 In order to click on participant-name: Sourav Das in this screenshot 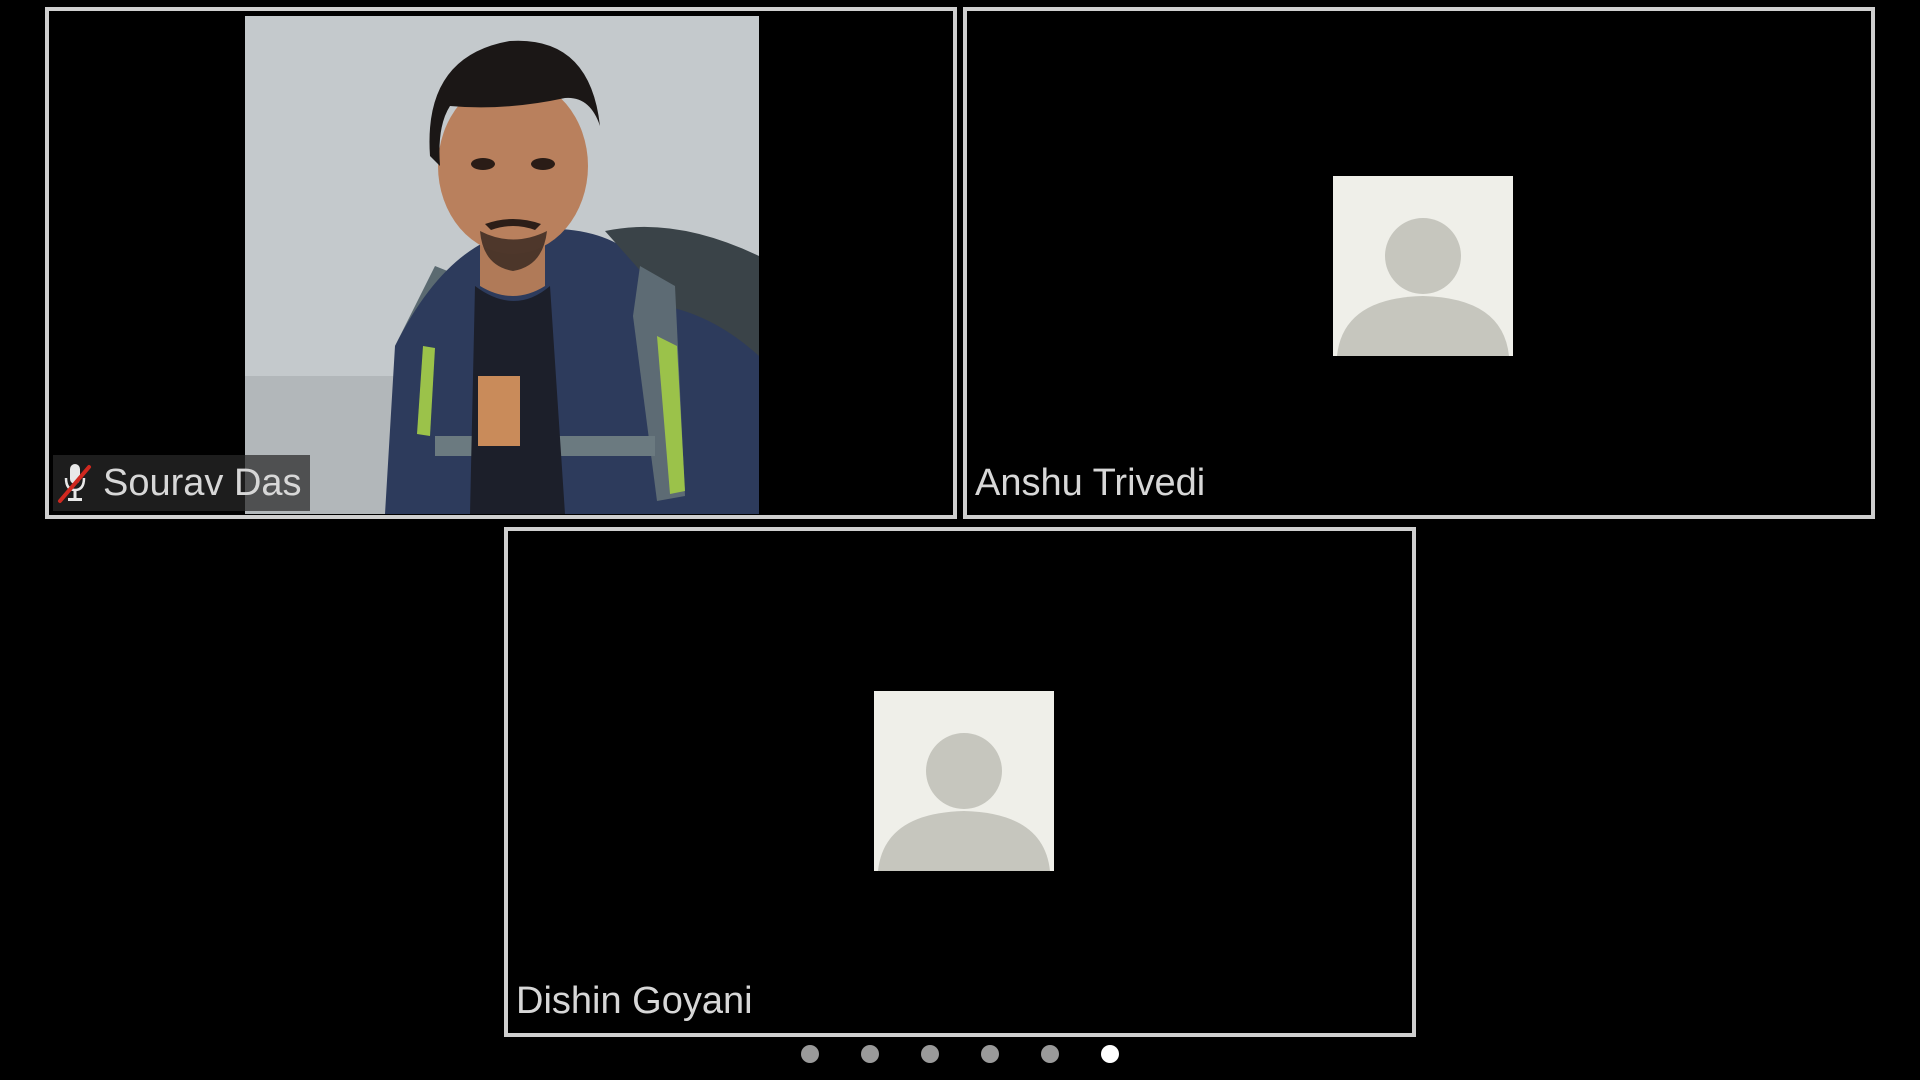, I will do `click(202, 483)`.